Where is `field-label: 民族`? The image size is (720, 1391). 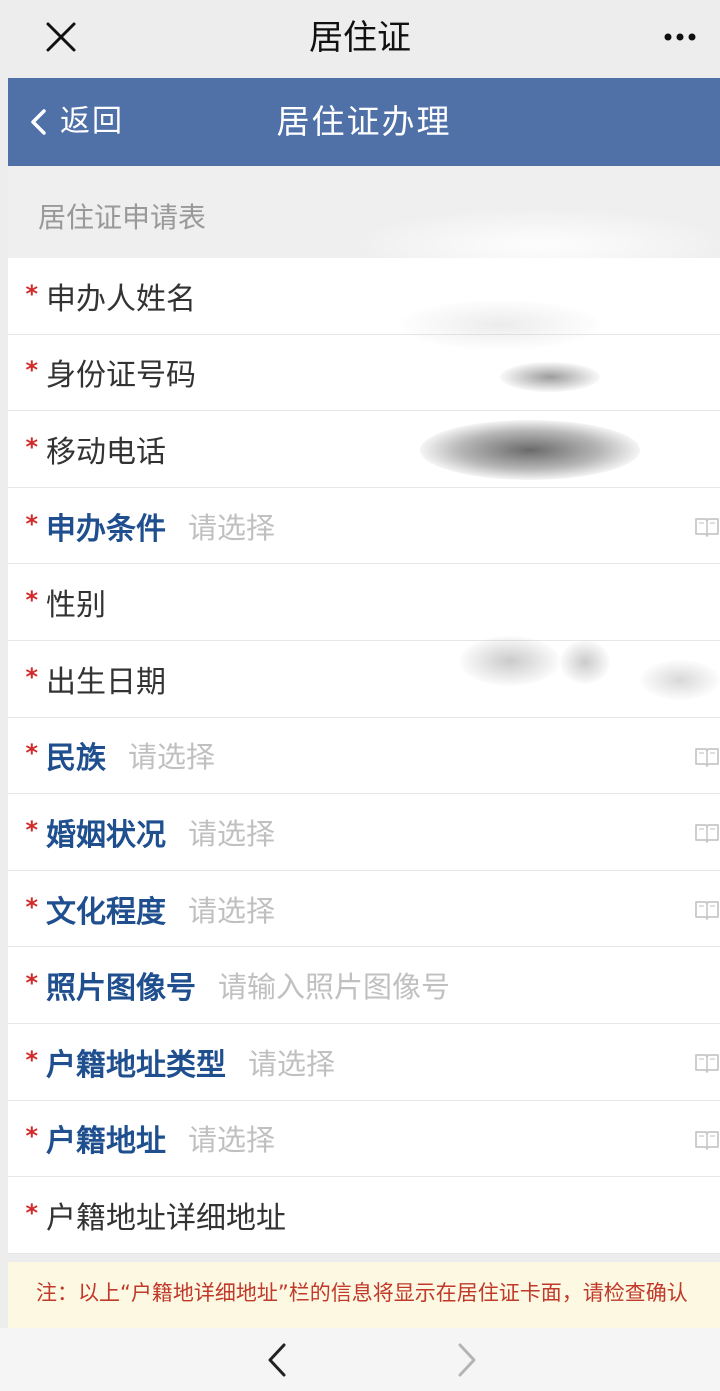
field-label: 民族 is located at coordinates (76, 759).